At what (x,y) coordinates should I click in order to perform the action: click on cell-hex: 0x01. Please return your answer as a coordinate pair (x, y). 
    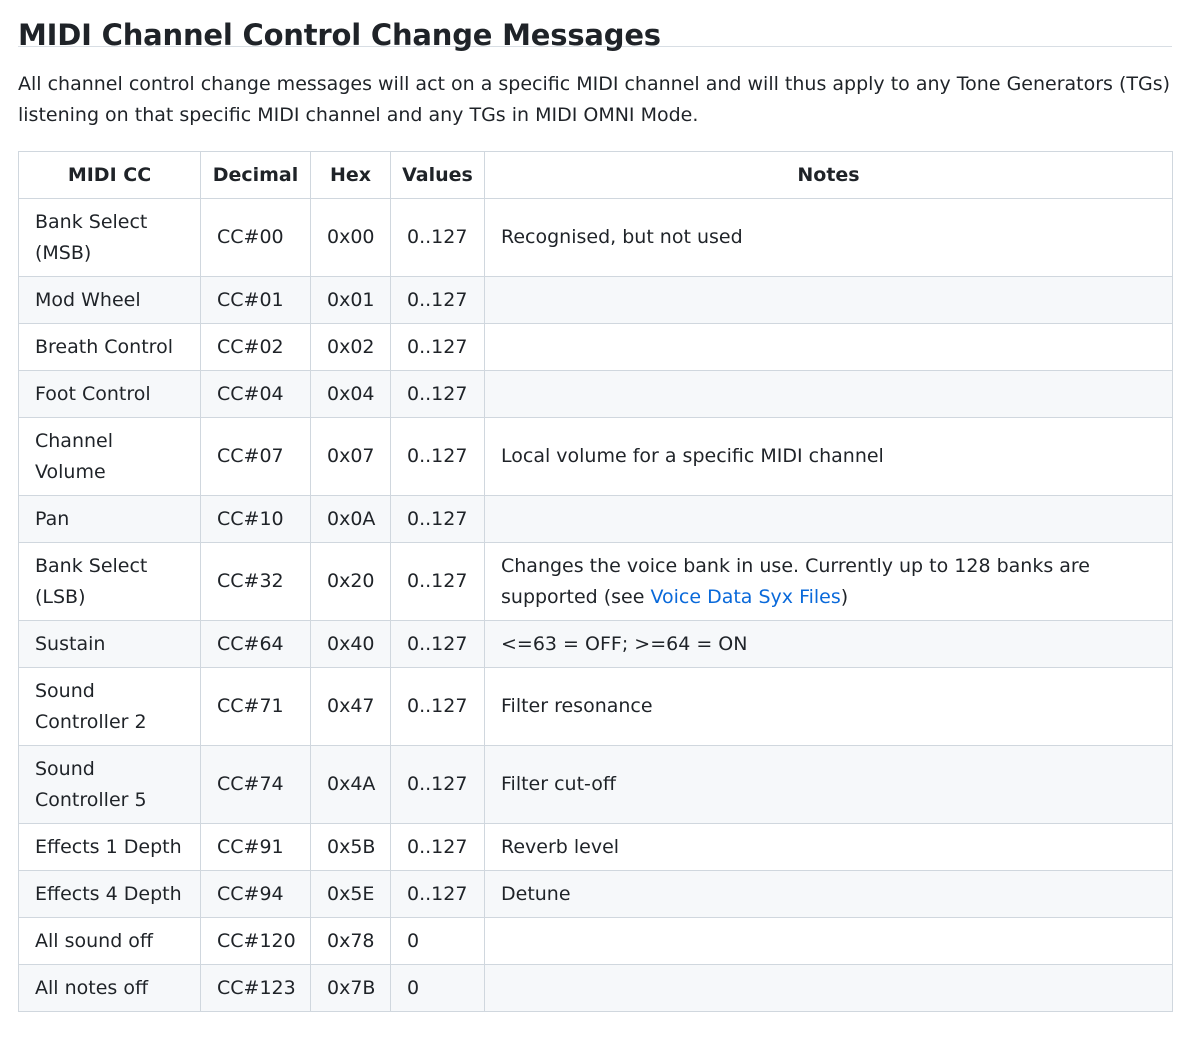
    Looking at the image, I should click on (350, 300).